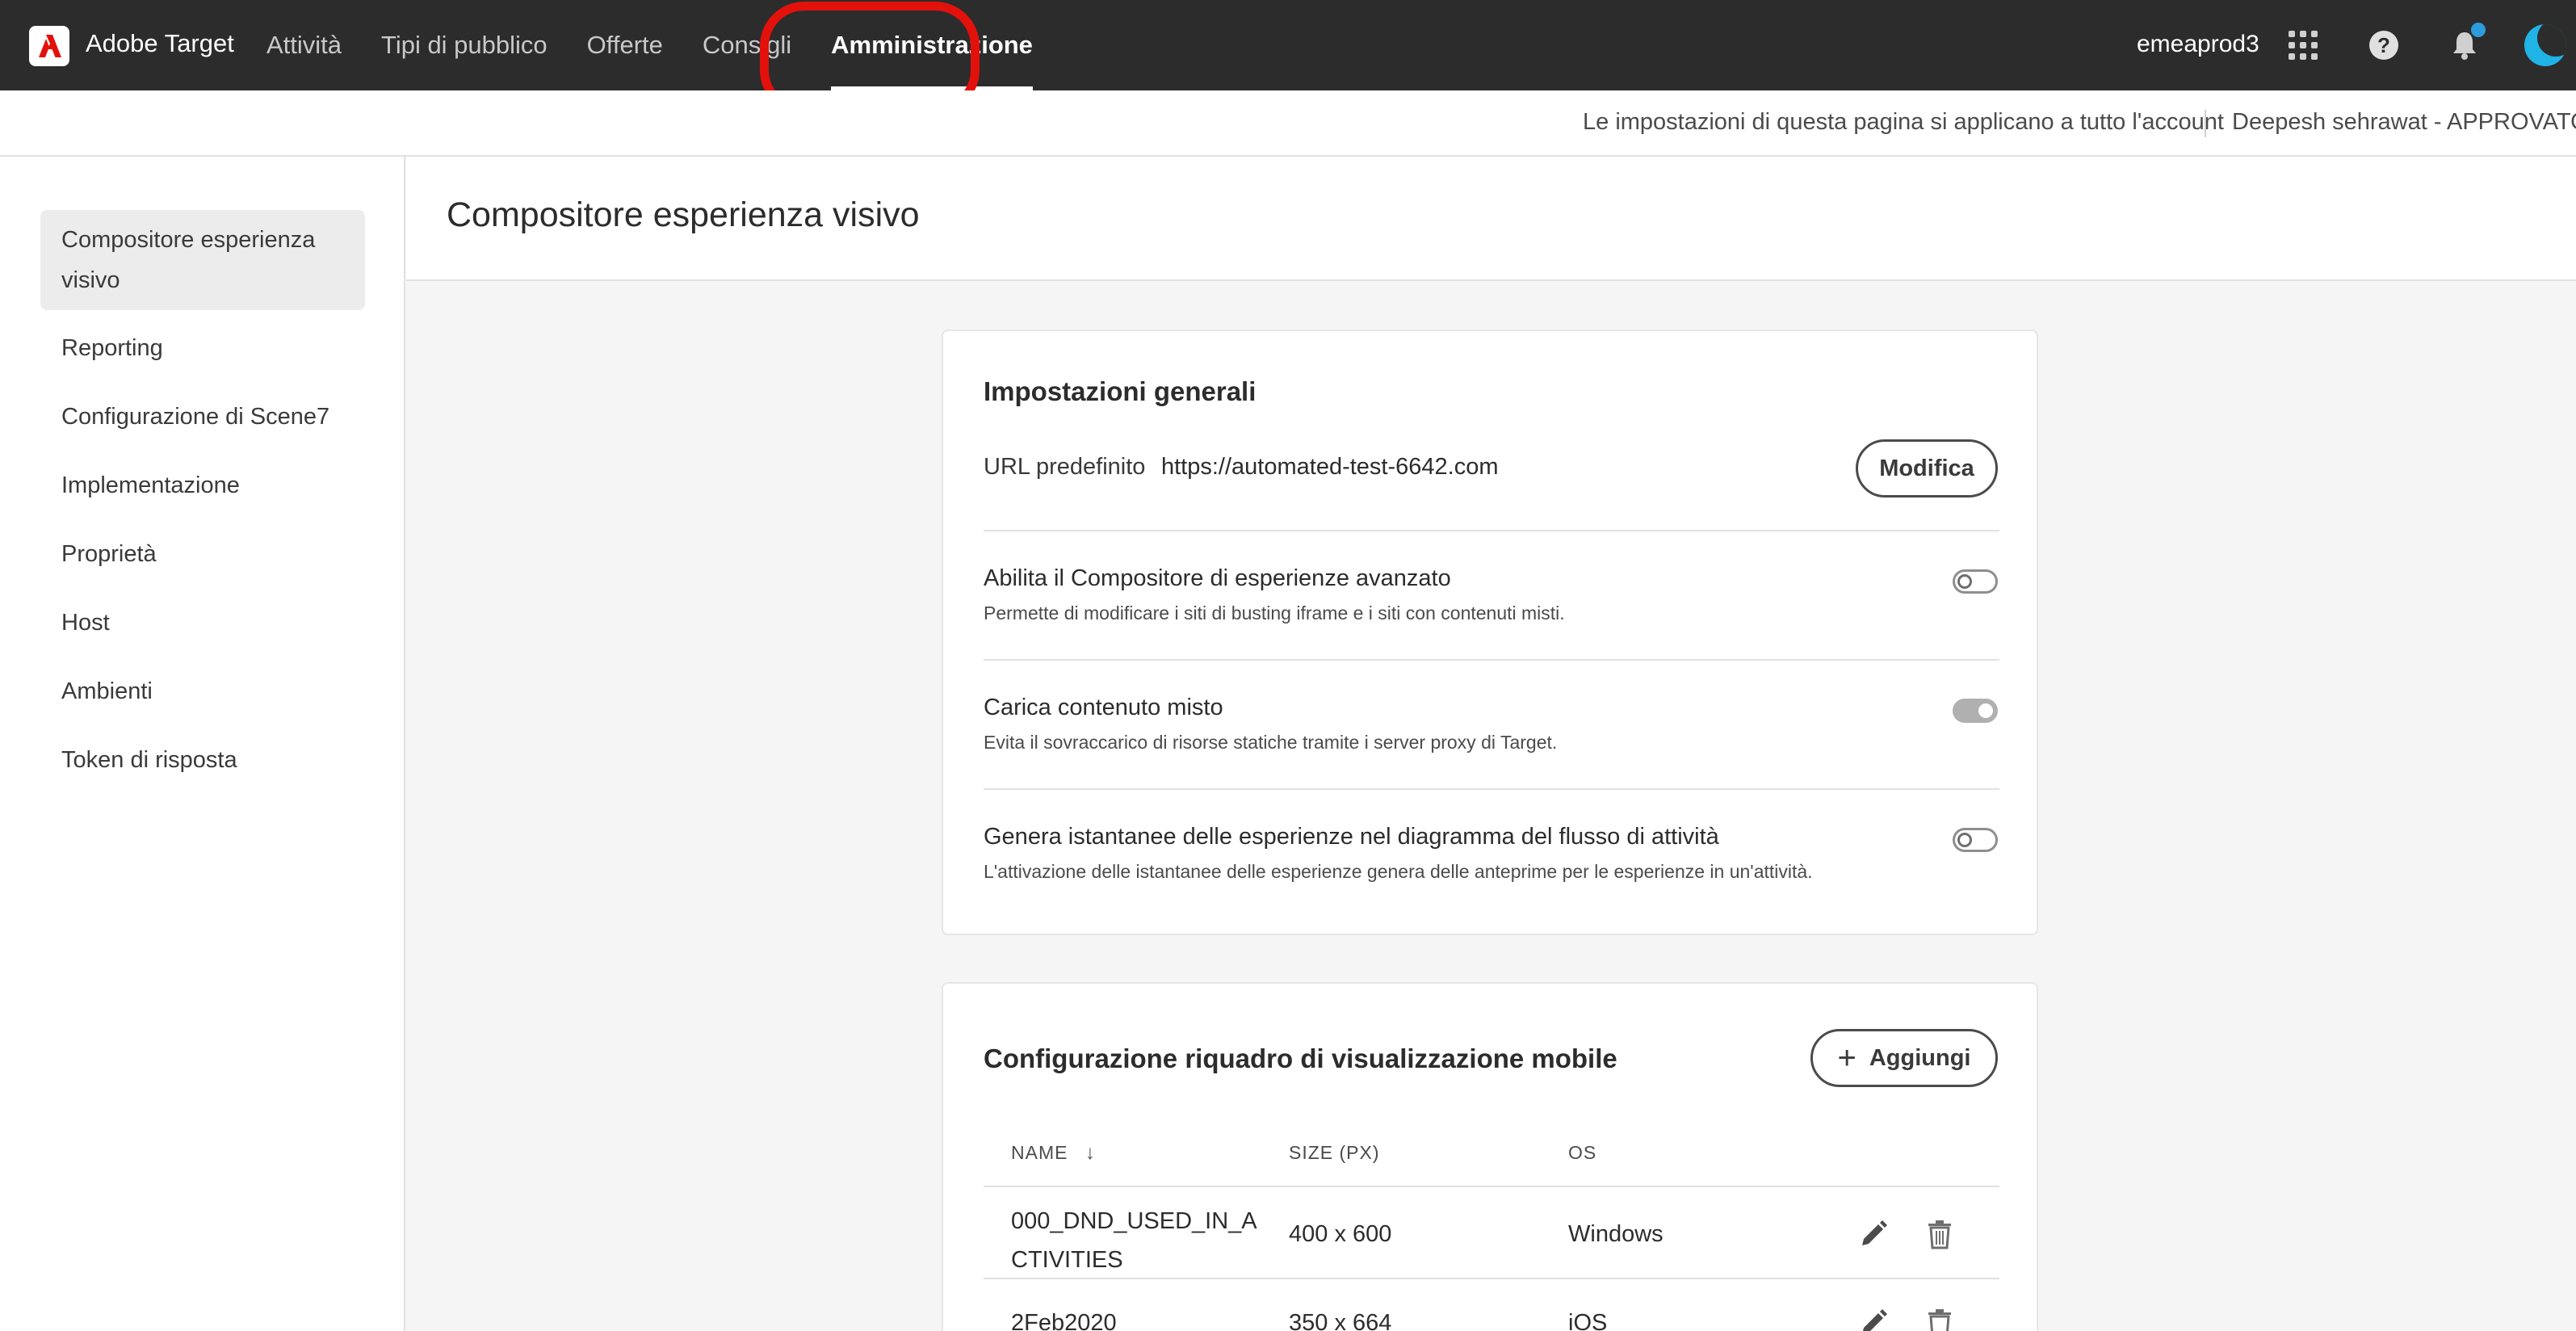 The image size is (2576, 1331). Describe the element at coordinates (2404, 122) in the screenshot. I see `user-role: Deepesh sehrawat - APPROVATORE` at that location.